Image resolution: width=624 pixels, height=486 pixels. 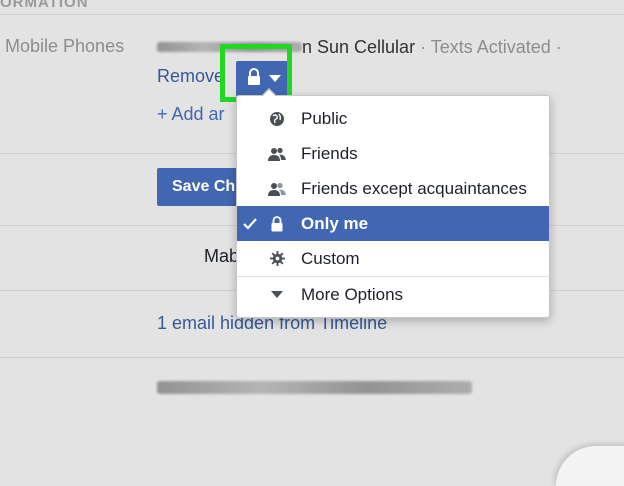 I want to click on friends-icon, so click(x=277, y=154).